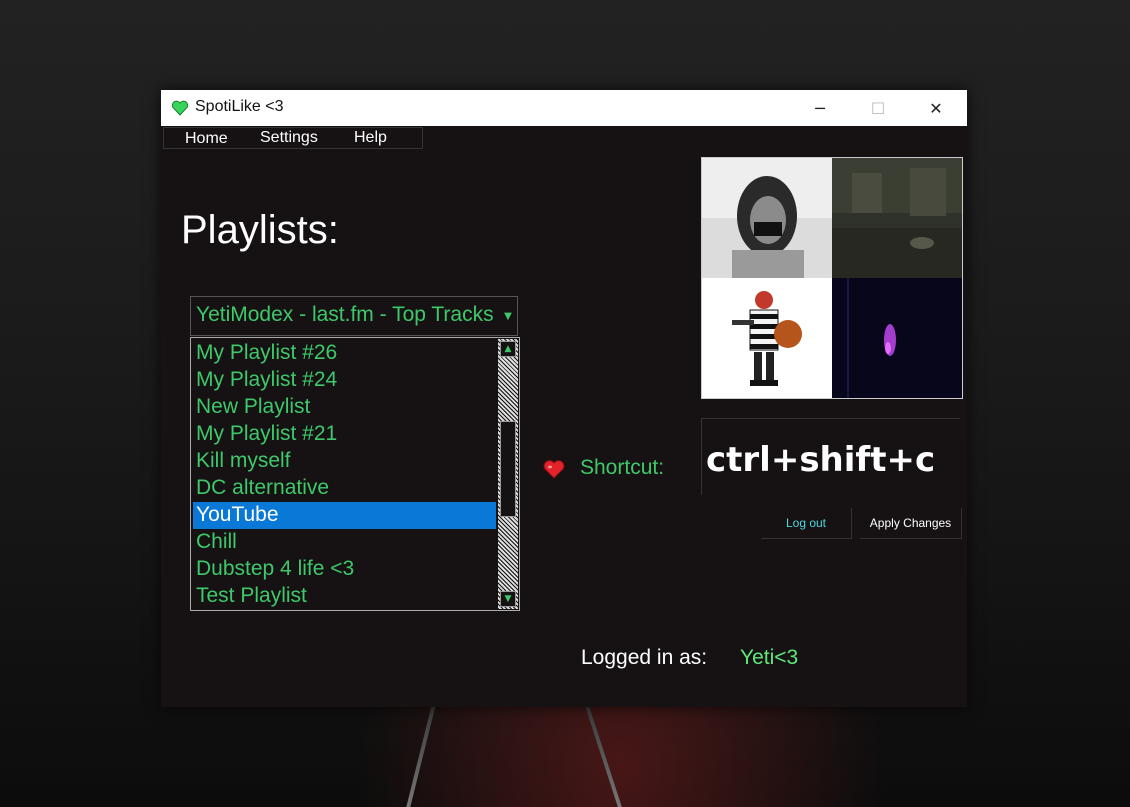  I want to click on list-item: My Playlist #24, so click(344, 380).